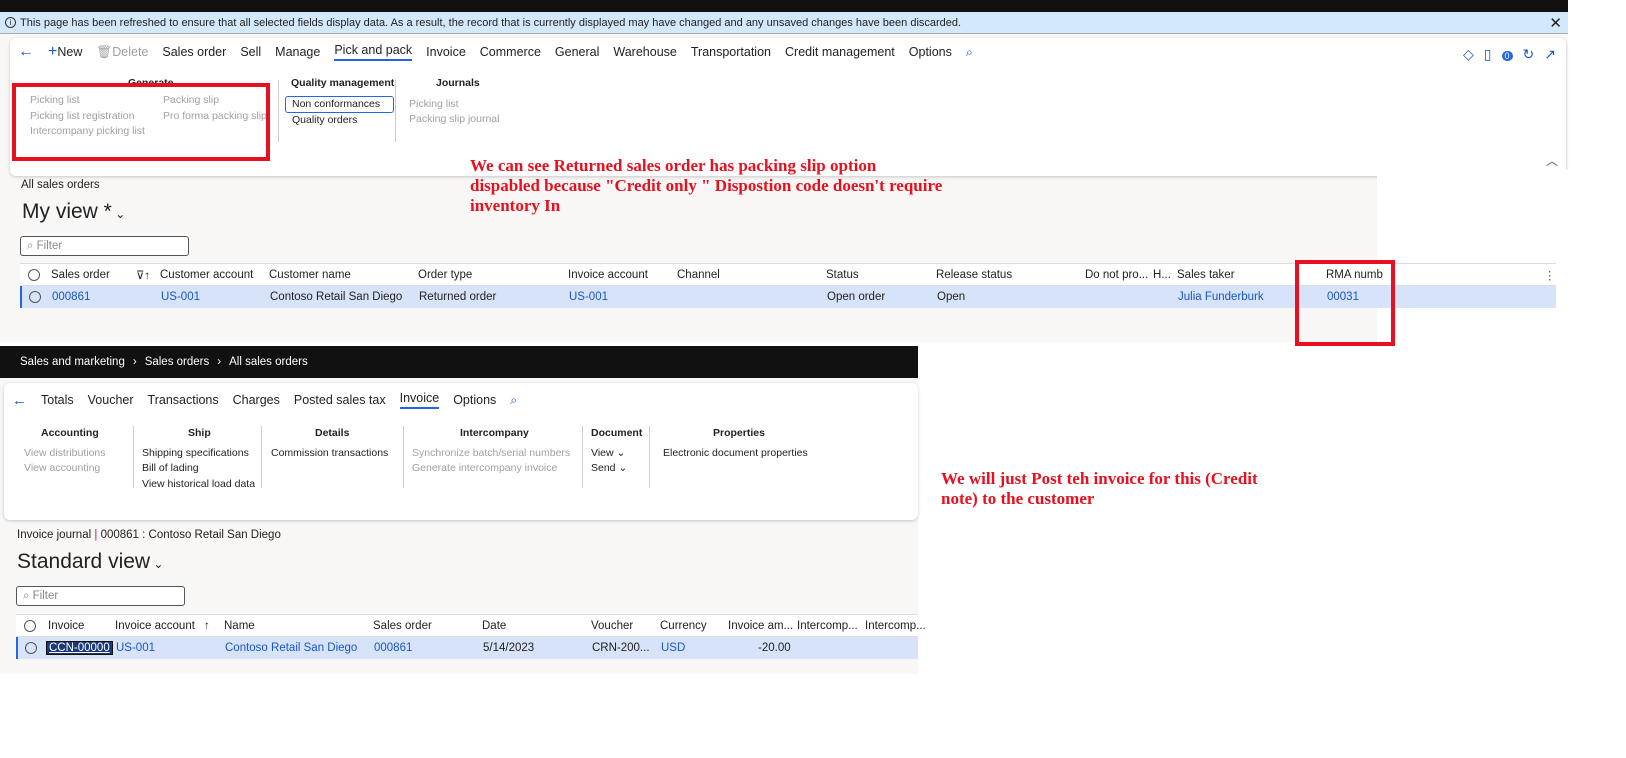 The width and height of the screenshot is (1626, 758). What do you see at coordinates (122, 52) in the screenshot?
I see `delete-button: 🗑Delete` at bounding box center [122, 52].